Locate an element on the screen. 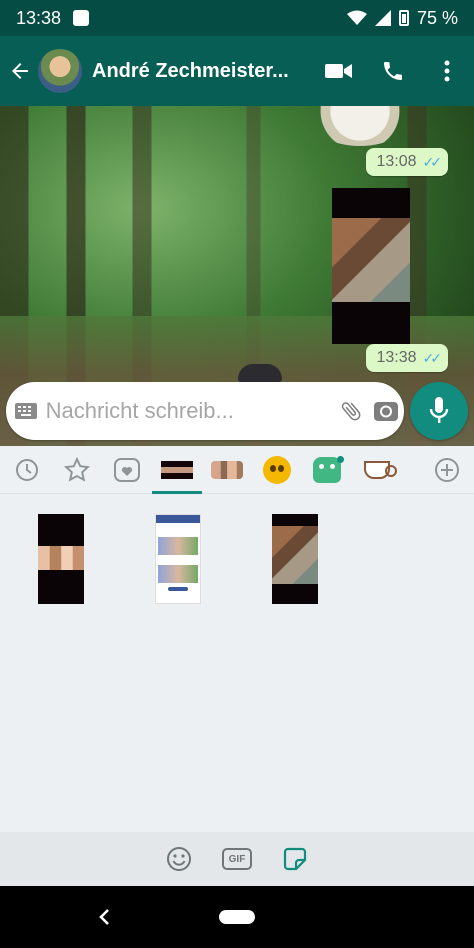 This screenshot has width=474, height=948. toolbar-actions is located at coordinates (393, 71).